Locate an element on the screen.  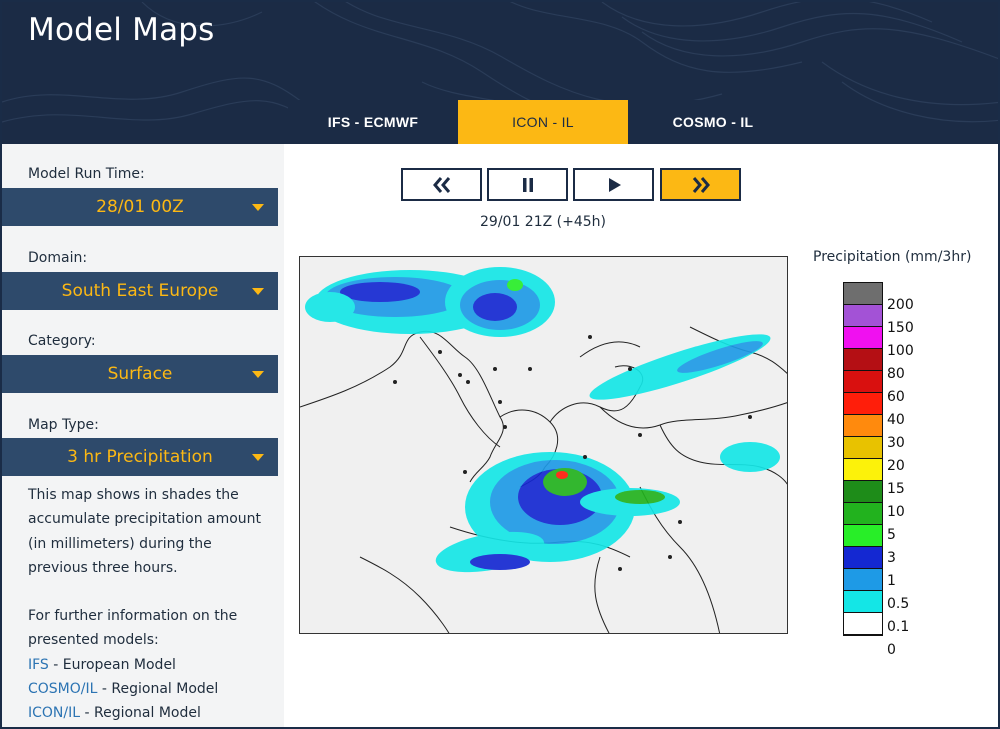
domain-value: South East Europe is located at coordinates (140, 291).